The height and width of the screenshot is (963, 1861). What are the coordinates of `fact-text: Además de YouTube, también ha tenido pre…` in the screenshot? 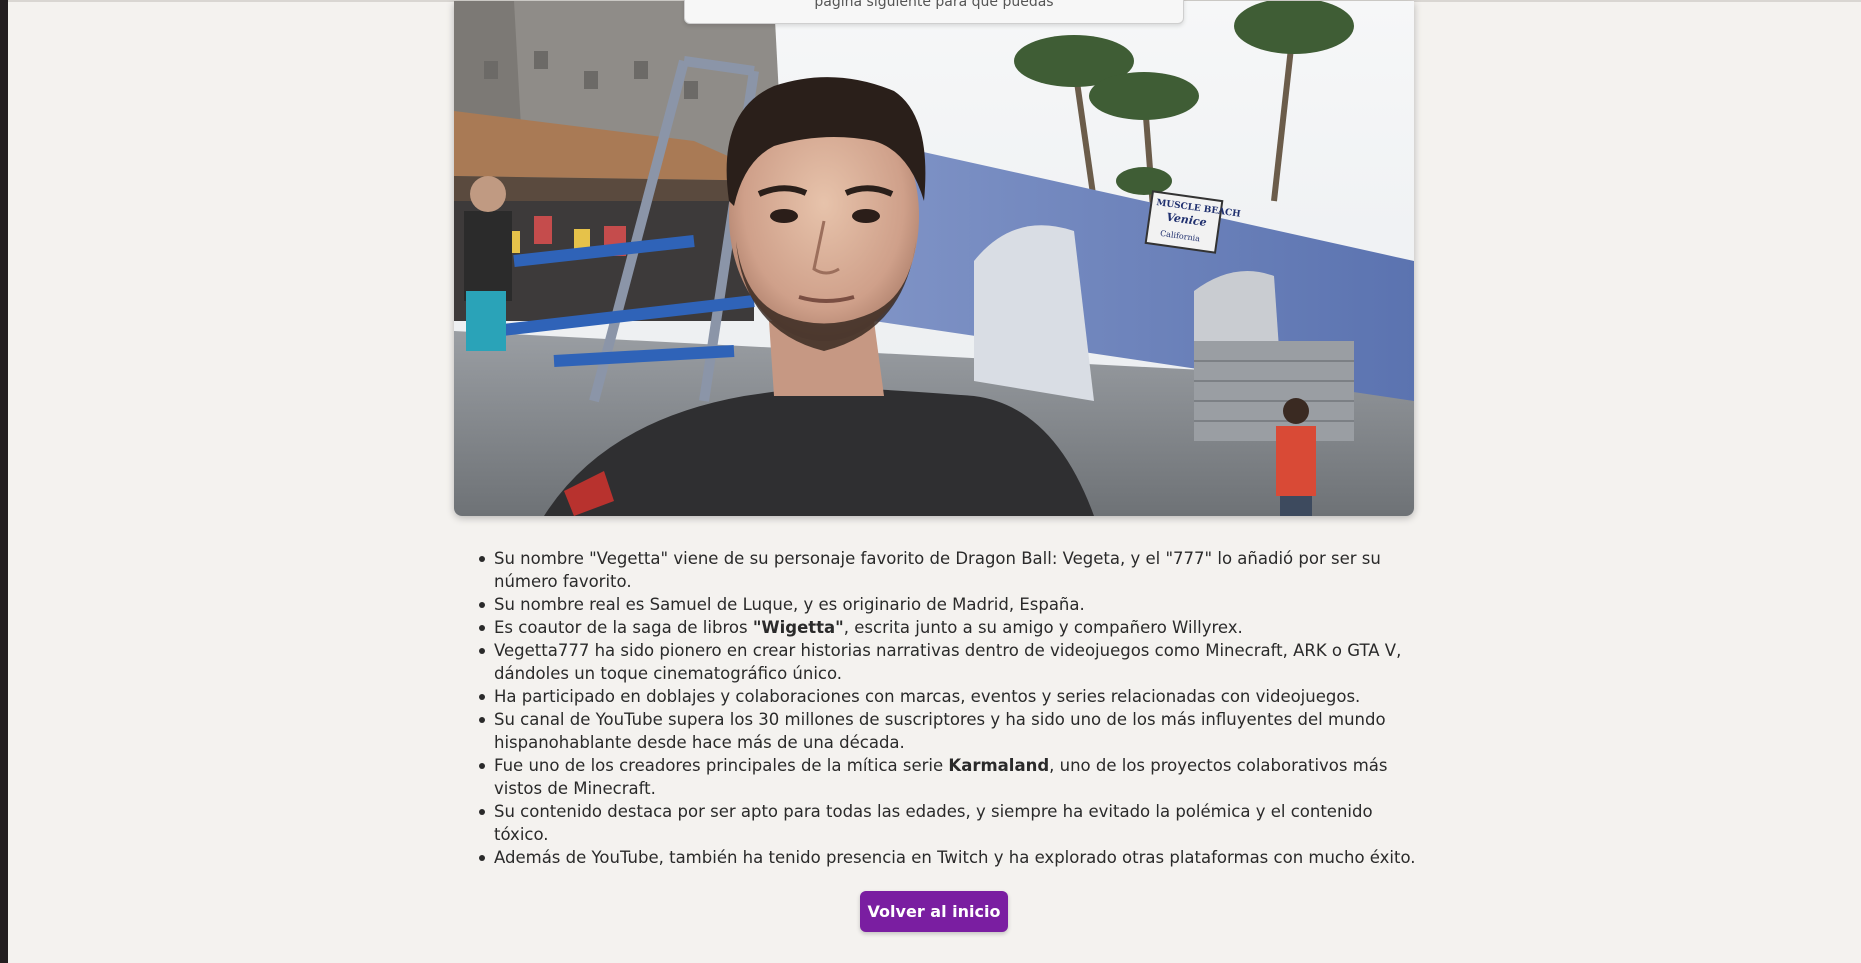 It's located at (955, 857).